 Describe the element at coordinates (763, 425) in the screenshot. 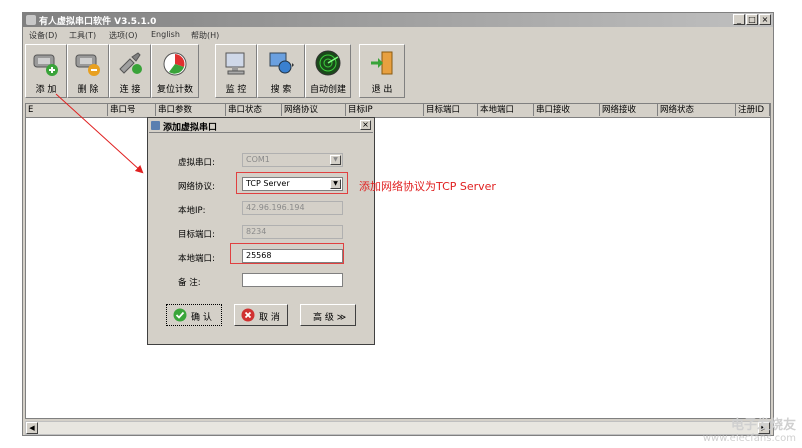

I see `watermark-line1: 电子发烧友` at that location.